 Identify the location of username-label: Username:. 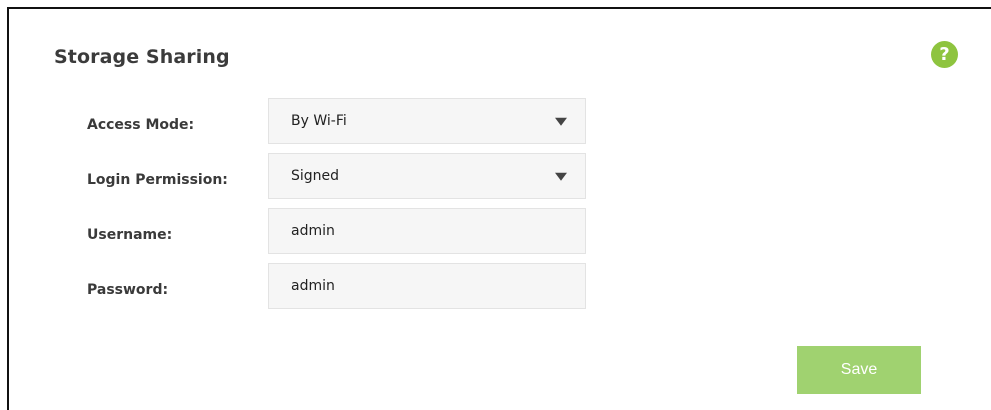
(130, 235).